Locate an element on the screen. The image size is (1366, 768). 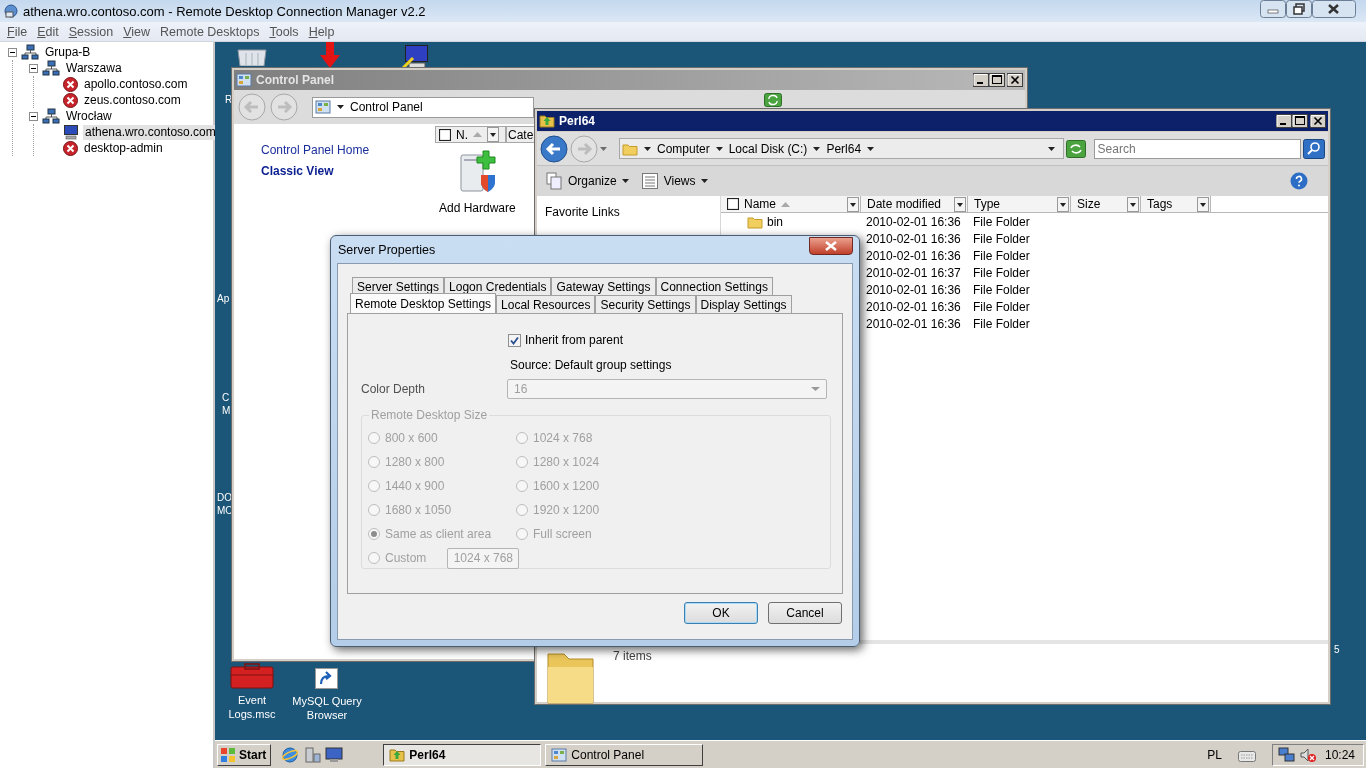
address-bar: Computer Local Disk (C:) Perl64 is located at coordinates (841, 148).